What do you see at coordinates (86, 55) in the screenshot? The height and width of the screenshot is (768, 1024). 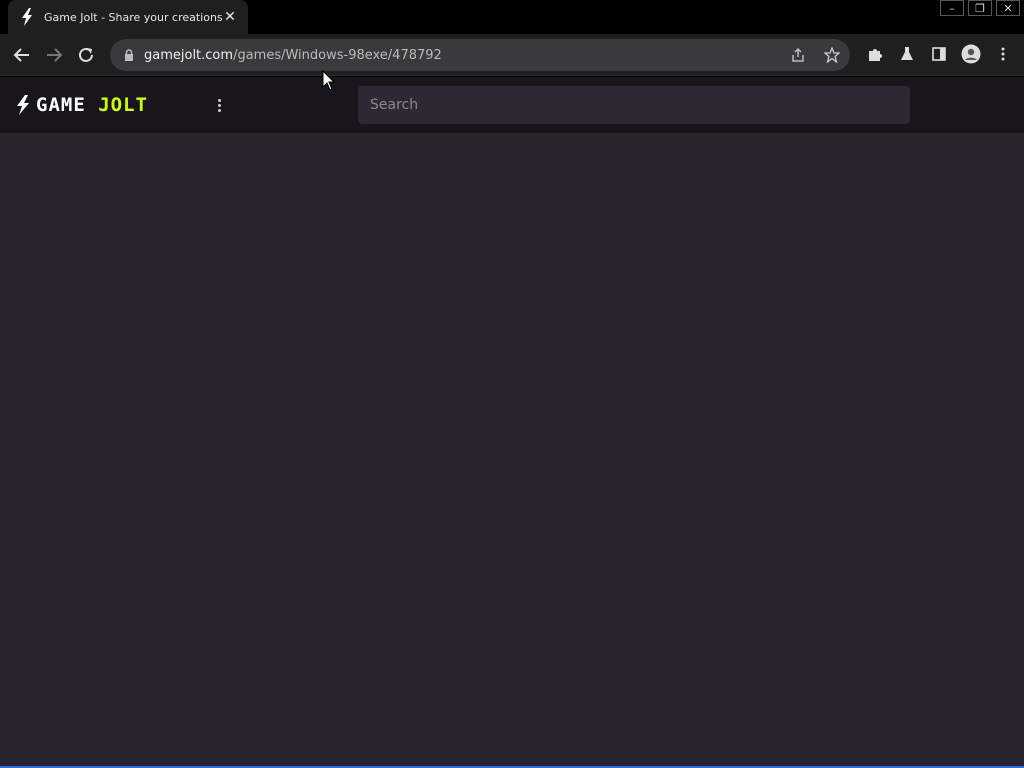 I see `reload-icon` at bounding box center [86, 55].